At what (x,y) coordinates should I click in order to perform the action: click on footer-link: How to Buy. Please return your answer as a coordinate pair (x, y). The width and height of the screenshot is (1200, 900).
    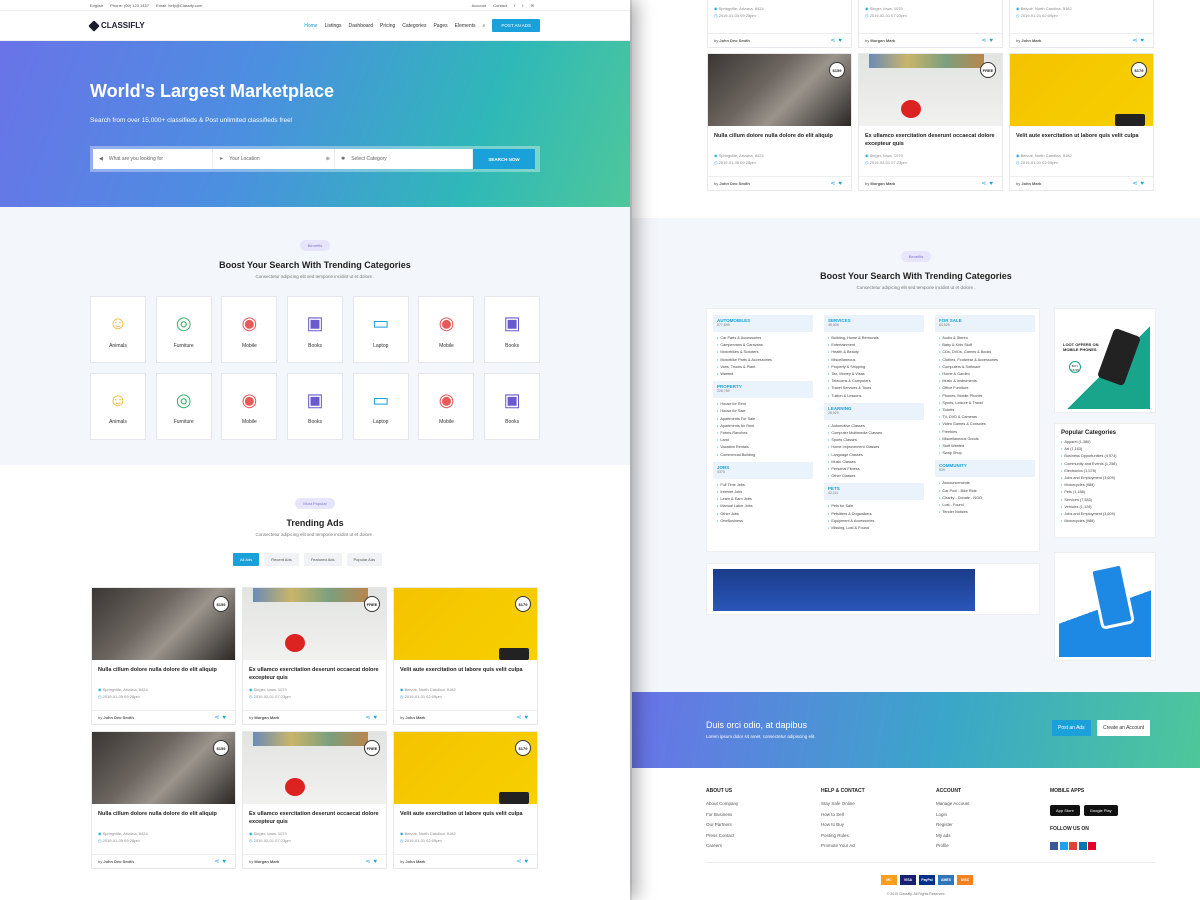
    Looking at the image, I should click on (871, 825).